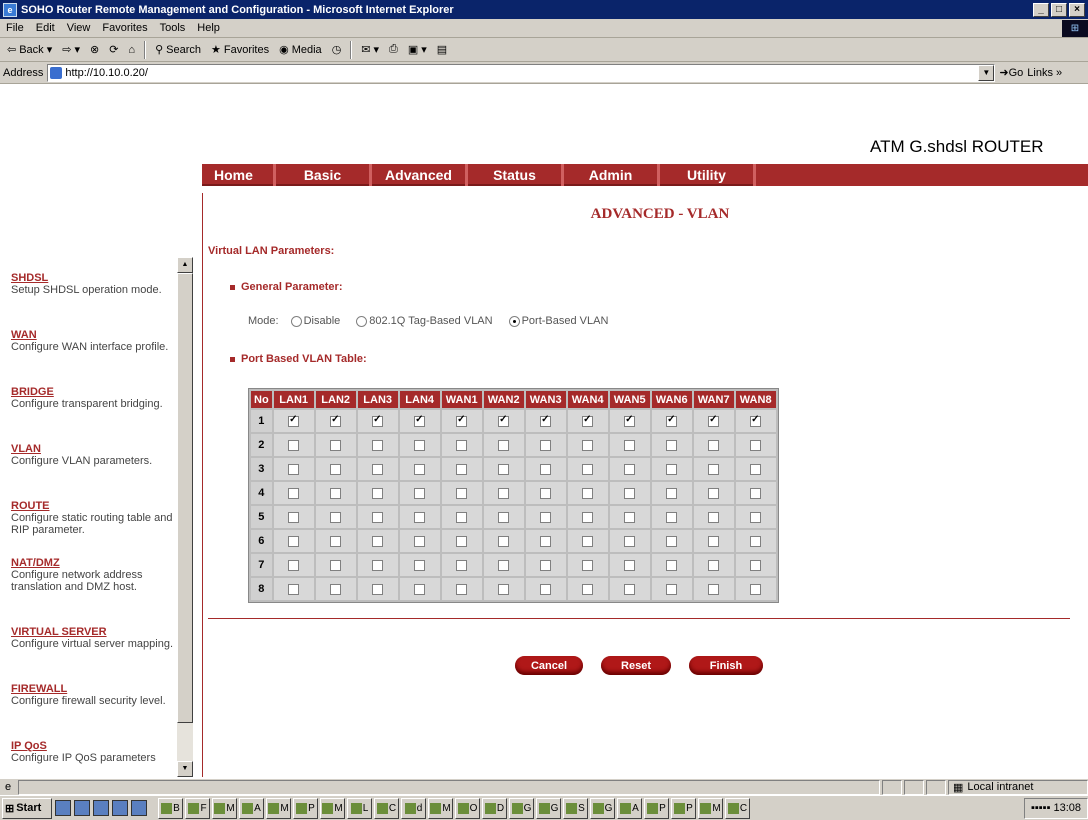  Describe the element at coordinates (514, 321) in the screenshot. I see `radio-port-based` at that location.